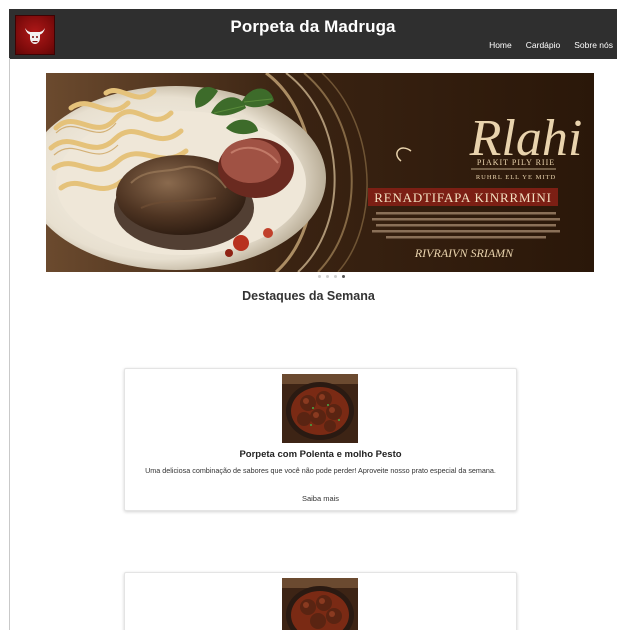 The width and height of the screenshot is (617, 630). What do you see at coordinates (320, 498) in the screenshot?
I see `card-more-link: Saiba mais` at bounding box center [320, 498].